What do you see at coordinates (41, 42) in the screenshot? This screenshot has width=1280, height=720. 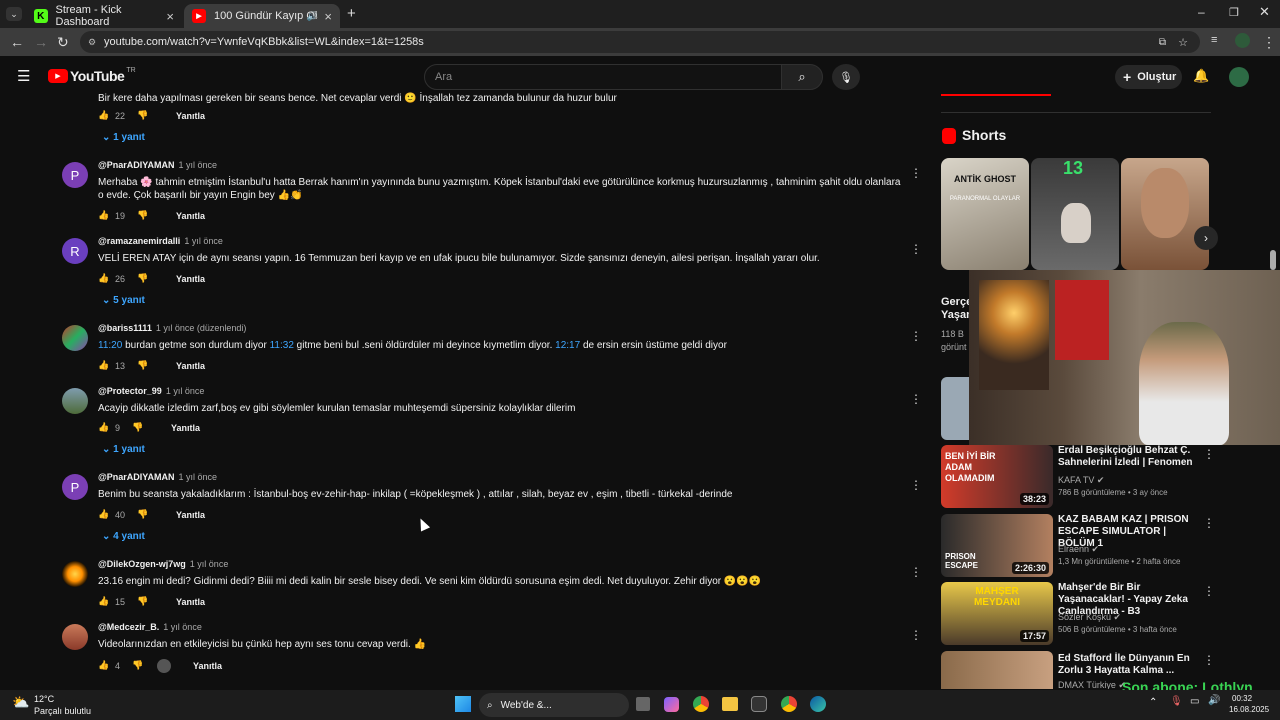 I see `forward-icon: →` at bounding box center [41, 42].